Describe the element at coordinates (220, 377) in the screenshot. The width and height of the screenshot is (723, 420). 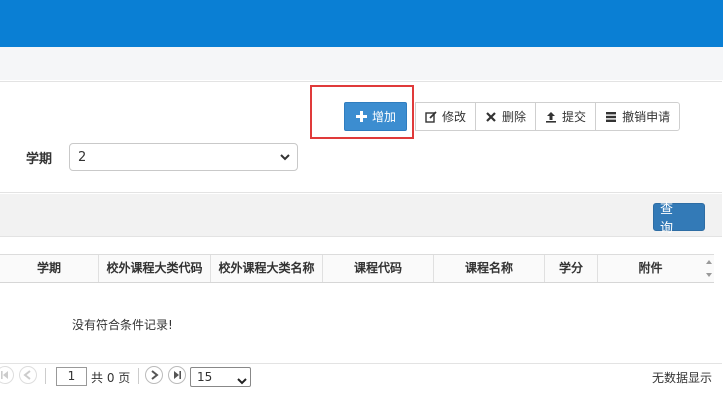
I see `page-size-select: 15` at that location.